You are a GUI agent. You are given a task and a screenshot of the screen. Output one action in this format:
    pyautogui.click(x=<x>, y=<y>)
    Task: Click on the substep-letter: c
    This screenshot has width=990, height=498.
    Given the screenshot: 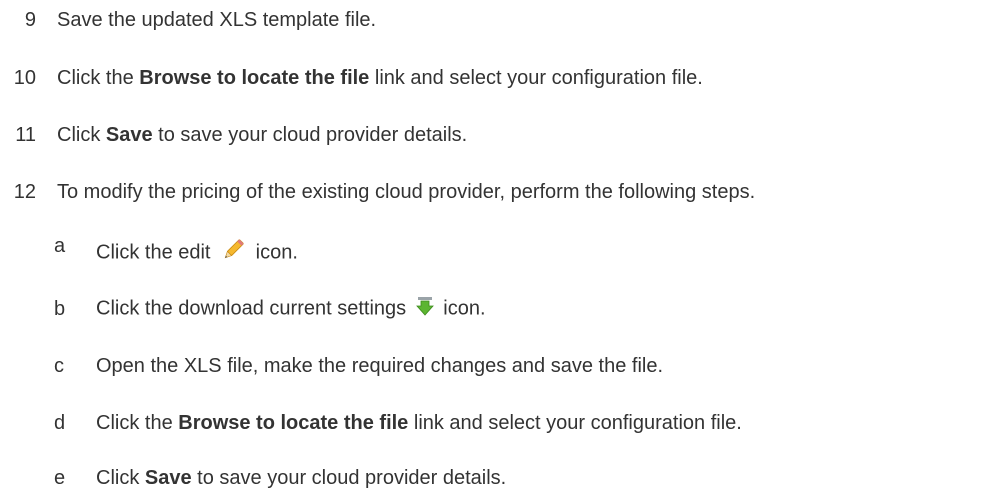 What is the action you would take?
    pyautogui.click(x=59, y=365)
    